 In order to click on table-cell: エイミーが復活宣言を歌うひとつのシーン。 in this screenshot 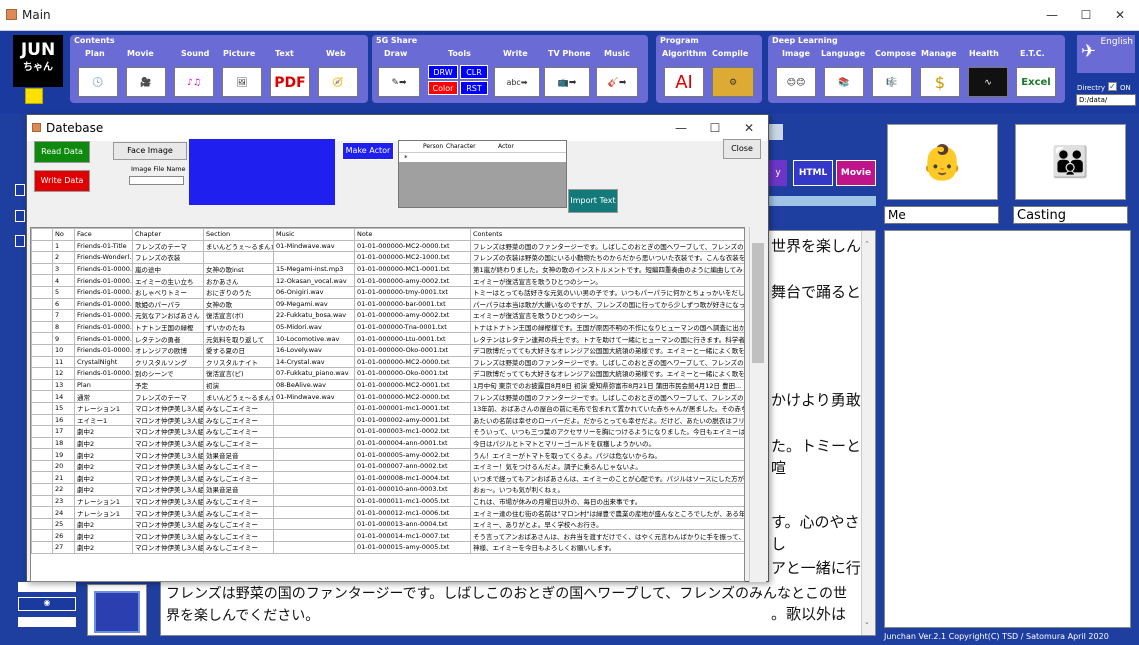, I will do `click(607, 315)`.